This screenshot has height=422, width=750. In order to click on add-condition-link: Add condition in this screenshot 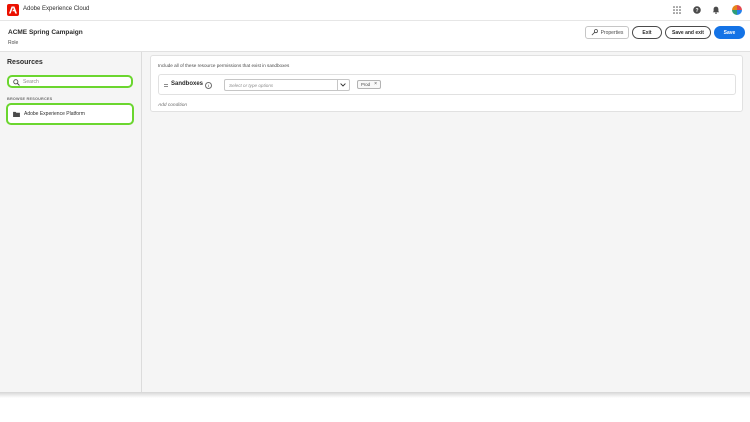, I will do `click(172, 105)`.